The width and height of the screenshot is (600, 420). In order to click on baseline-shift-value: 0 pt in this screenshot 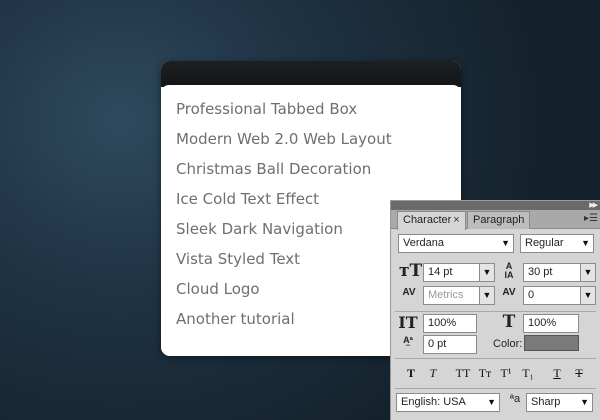, I will do `click(437, 344)`.